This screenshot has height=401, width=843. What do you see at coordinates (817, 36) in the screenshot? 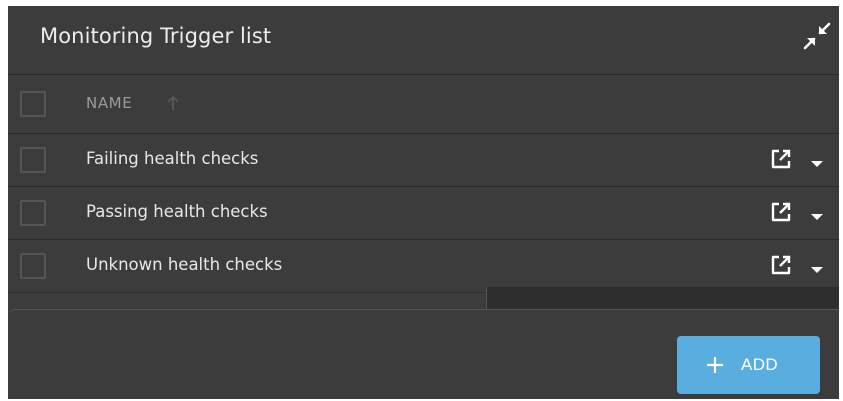
I see `collapse-icon` at bounding box center [817, 36].